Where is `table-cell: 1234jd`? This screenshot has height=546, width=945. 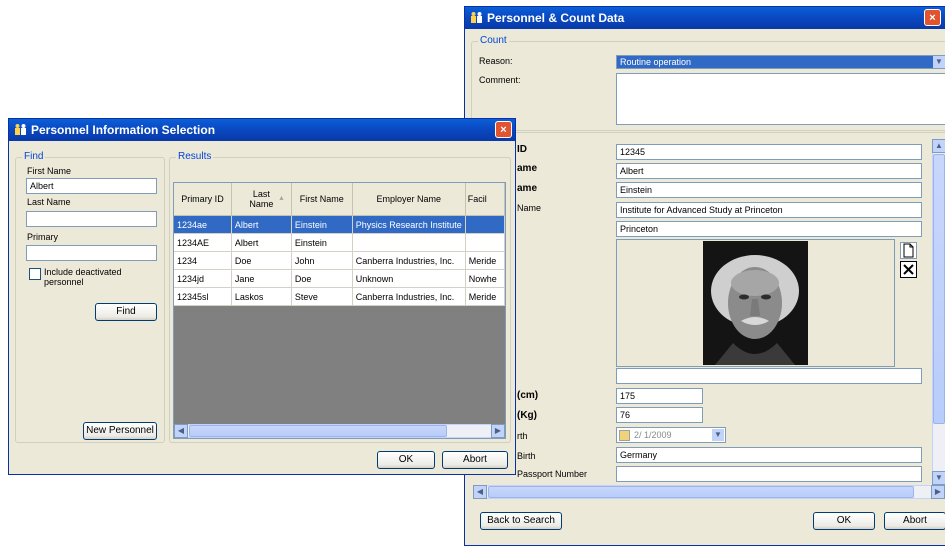 table-cell: 1234jd is located at coordinates (203, 278).